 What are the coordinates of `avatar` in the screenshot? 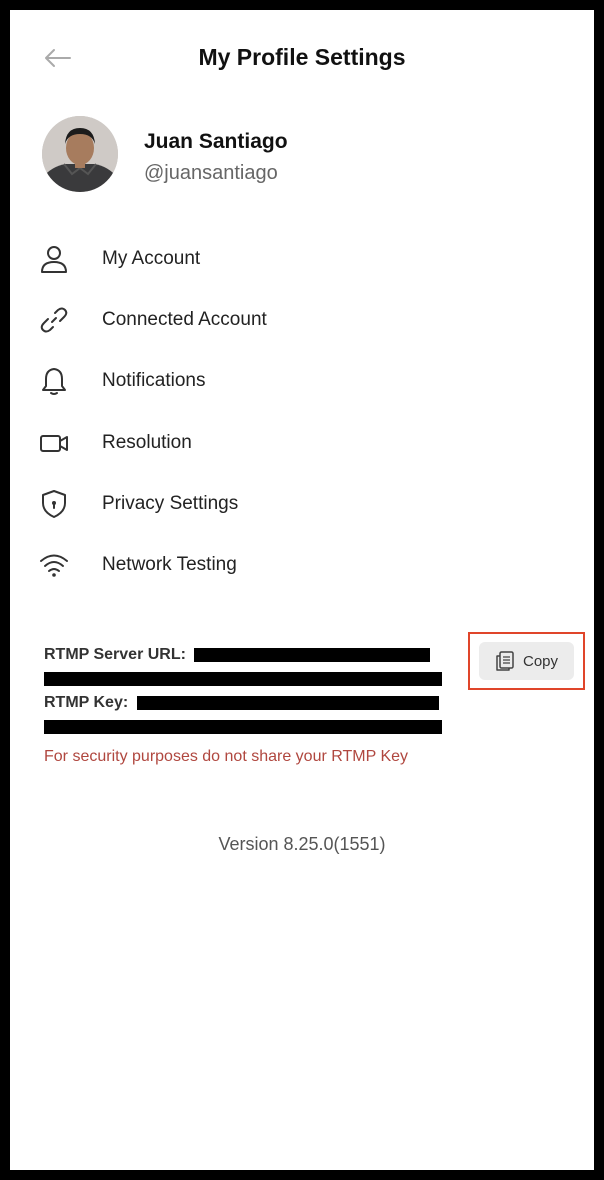 It's located at (80, 154).